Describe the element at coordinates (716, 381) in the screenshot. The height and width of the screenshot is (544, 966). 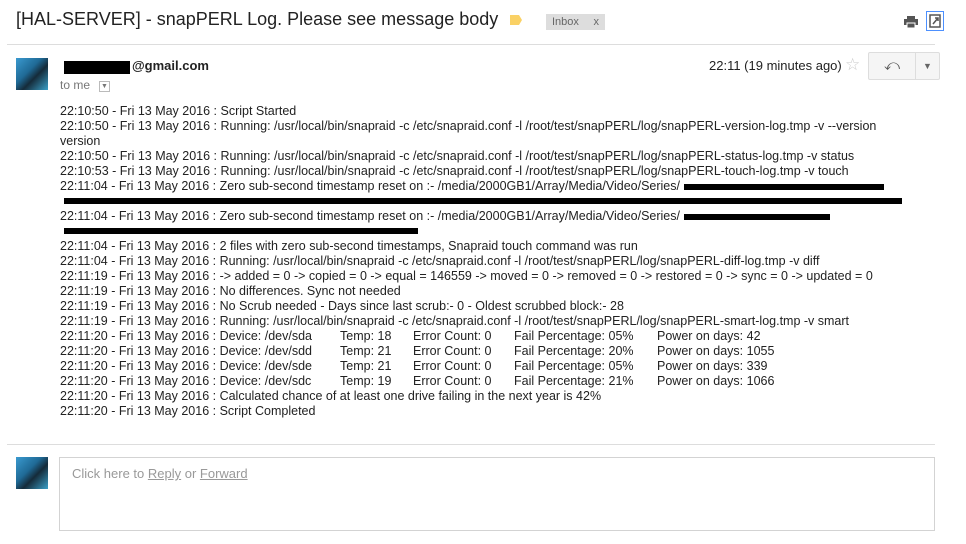
I see `device-power: Power on days: 1066` at that location.